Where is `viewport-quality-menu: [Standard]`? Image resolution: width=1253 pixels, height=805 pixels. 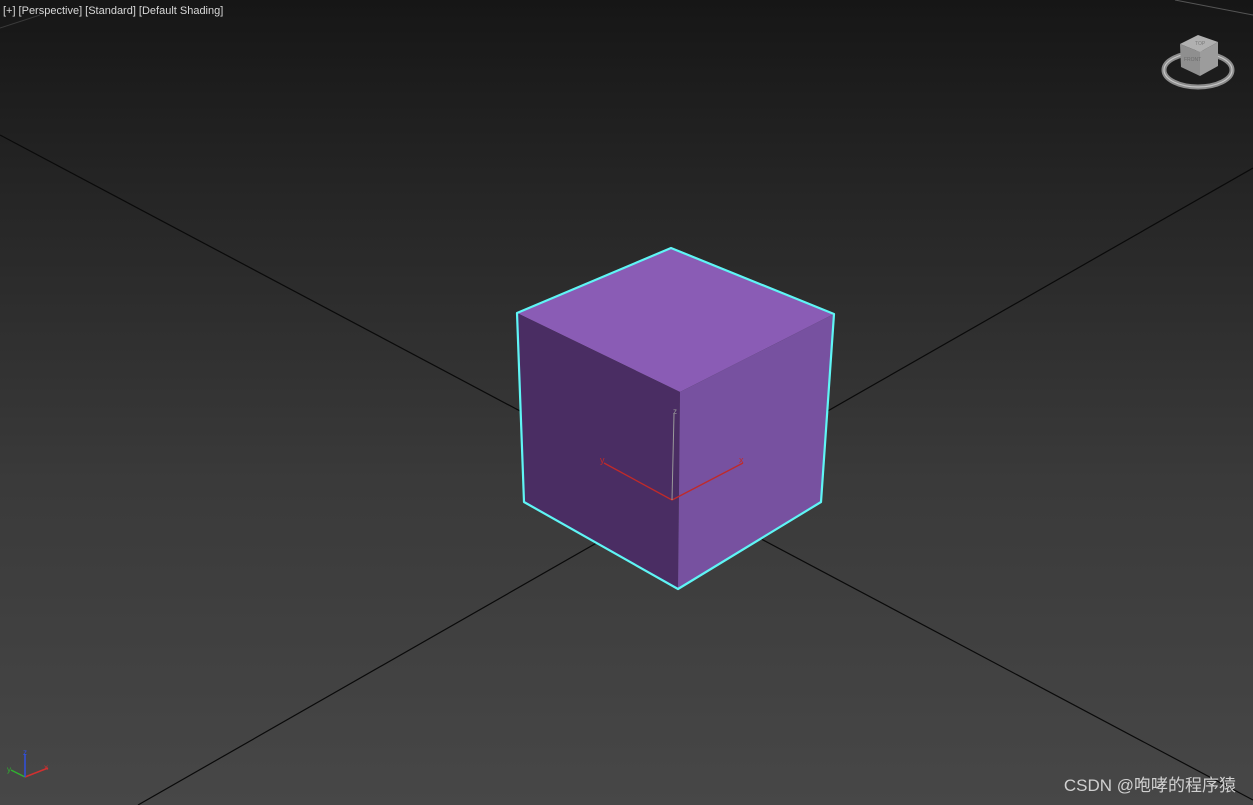
viewport-quality-menu: [Standard] is located at coordinates (110, 11).